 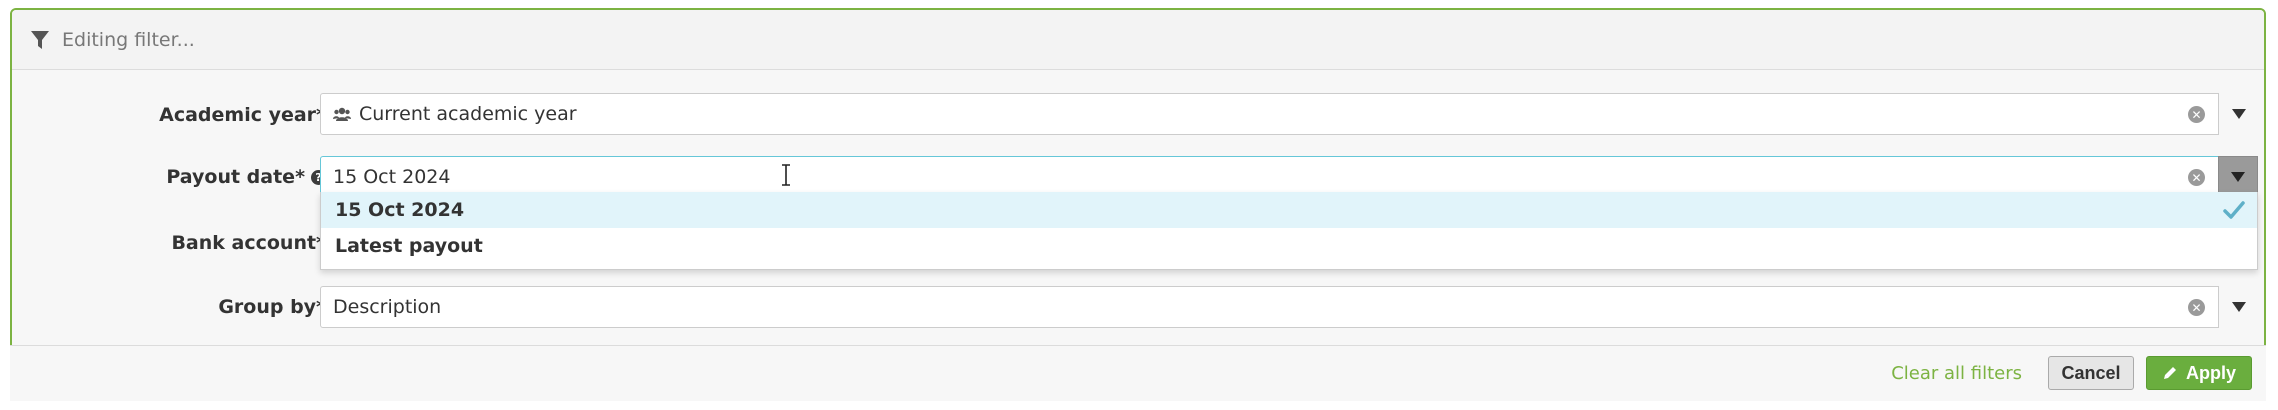 I want to click on clear-group-by-icon: ✕, so click(x=2196, y=307).